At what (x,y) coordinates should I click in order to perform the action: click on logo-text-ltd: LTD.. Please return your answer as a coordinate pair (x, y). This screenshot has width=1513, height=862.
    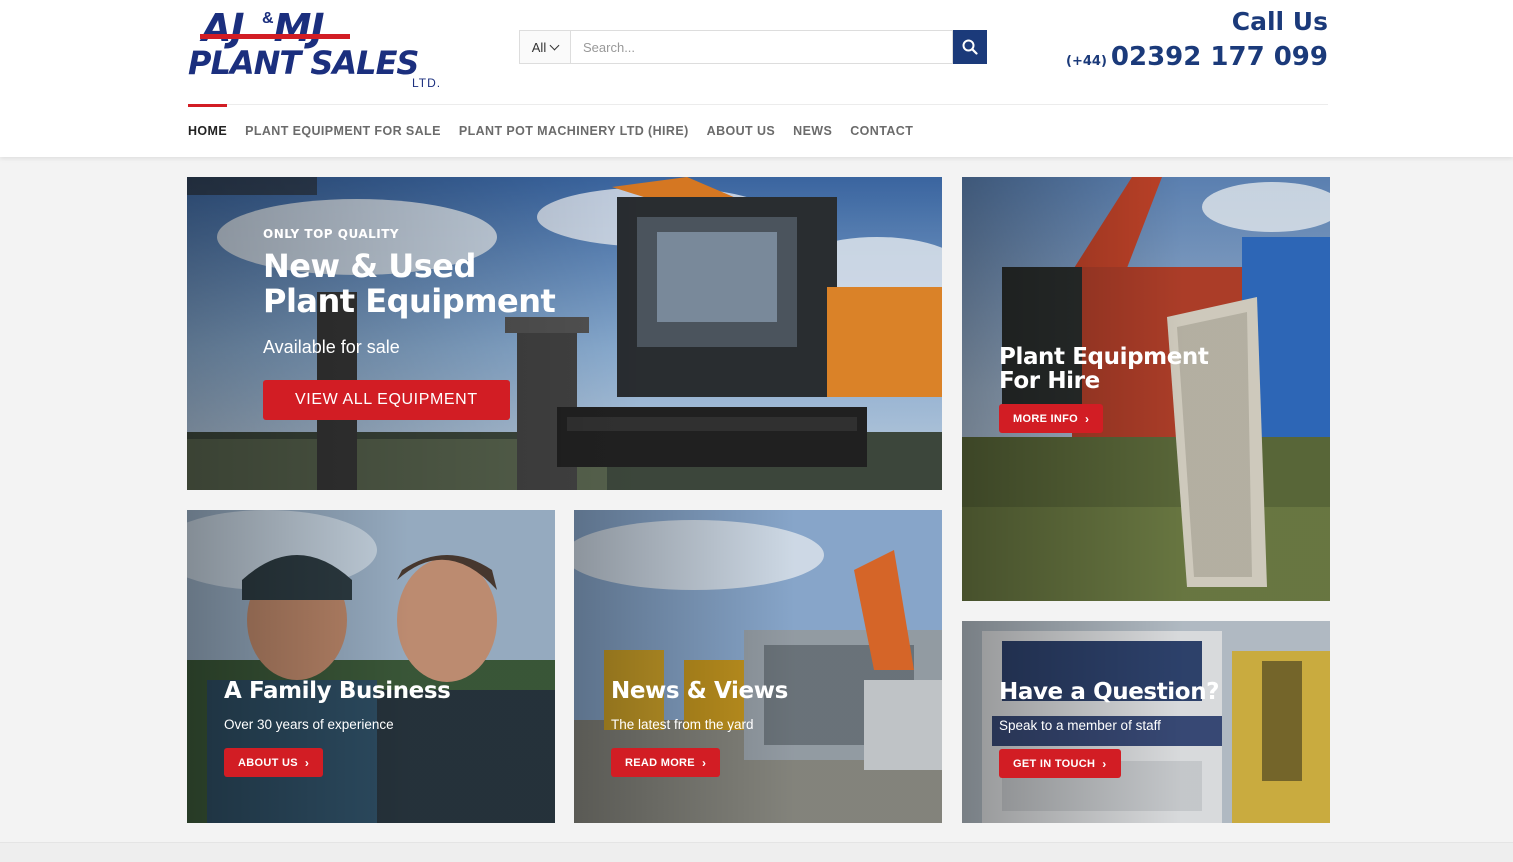
    Looking at the image, I should click on (427, 83).